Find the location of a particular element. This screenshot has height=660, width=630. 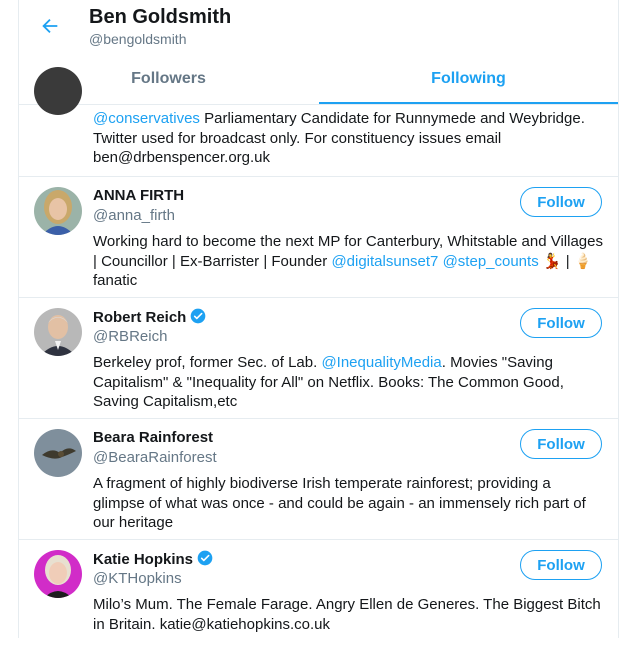

user-name: Robert Reich is located at coordinates (149, 317).